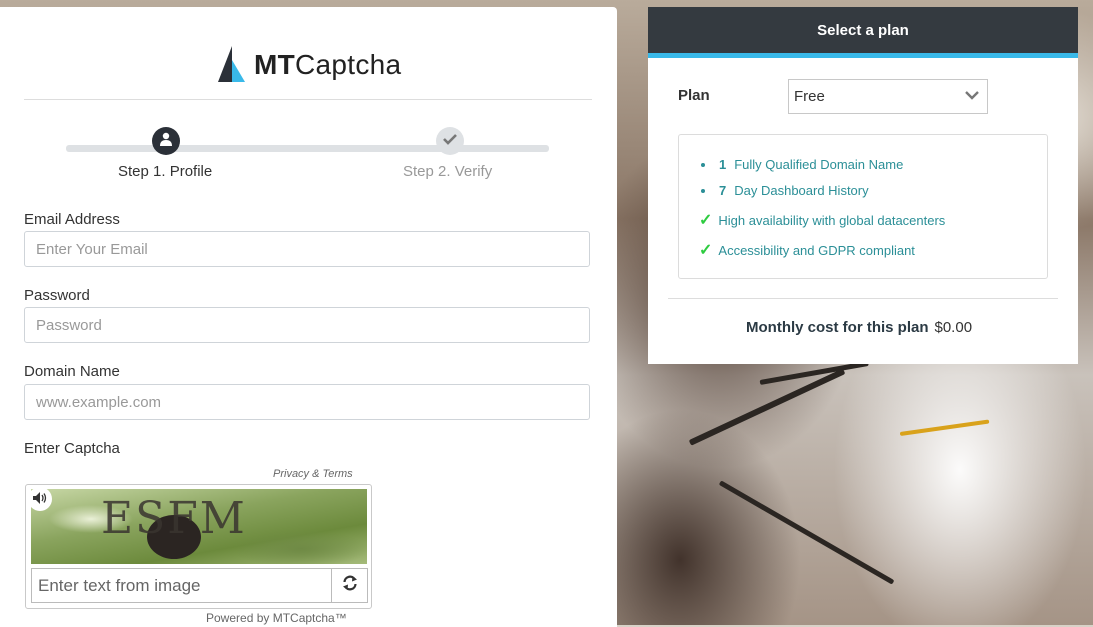 The height and width of the screenshot is (627, 1093). I want to click on refresh-captcha-button, so click(349, 585).